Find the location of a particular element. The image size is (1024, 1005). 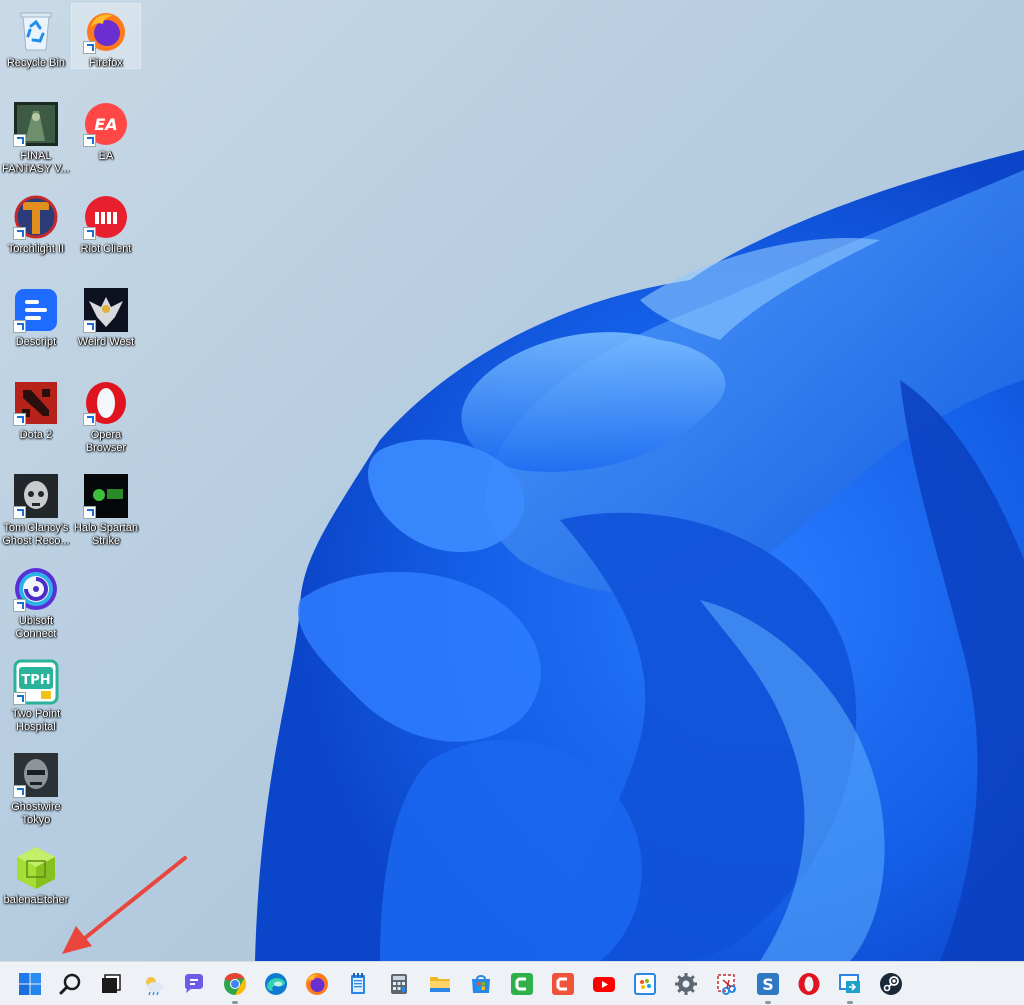

svg-text: EA is located at coordinates (105, 124).